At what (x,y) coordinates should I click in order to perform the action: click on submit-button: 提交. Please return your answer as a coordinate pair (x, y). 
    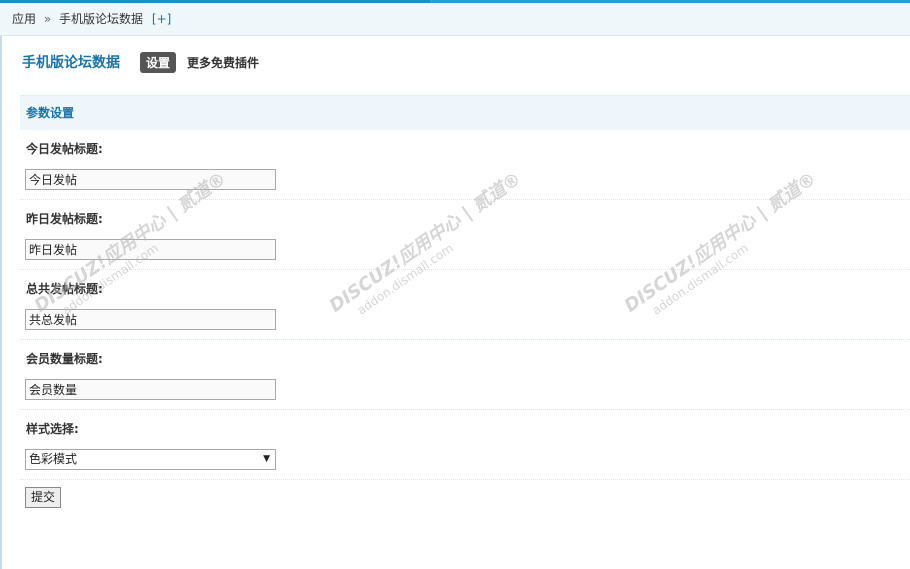
    Looking at the image, I should click on (43, 497).